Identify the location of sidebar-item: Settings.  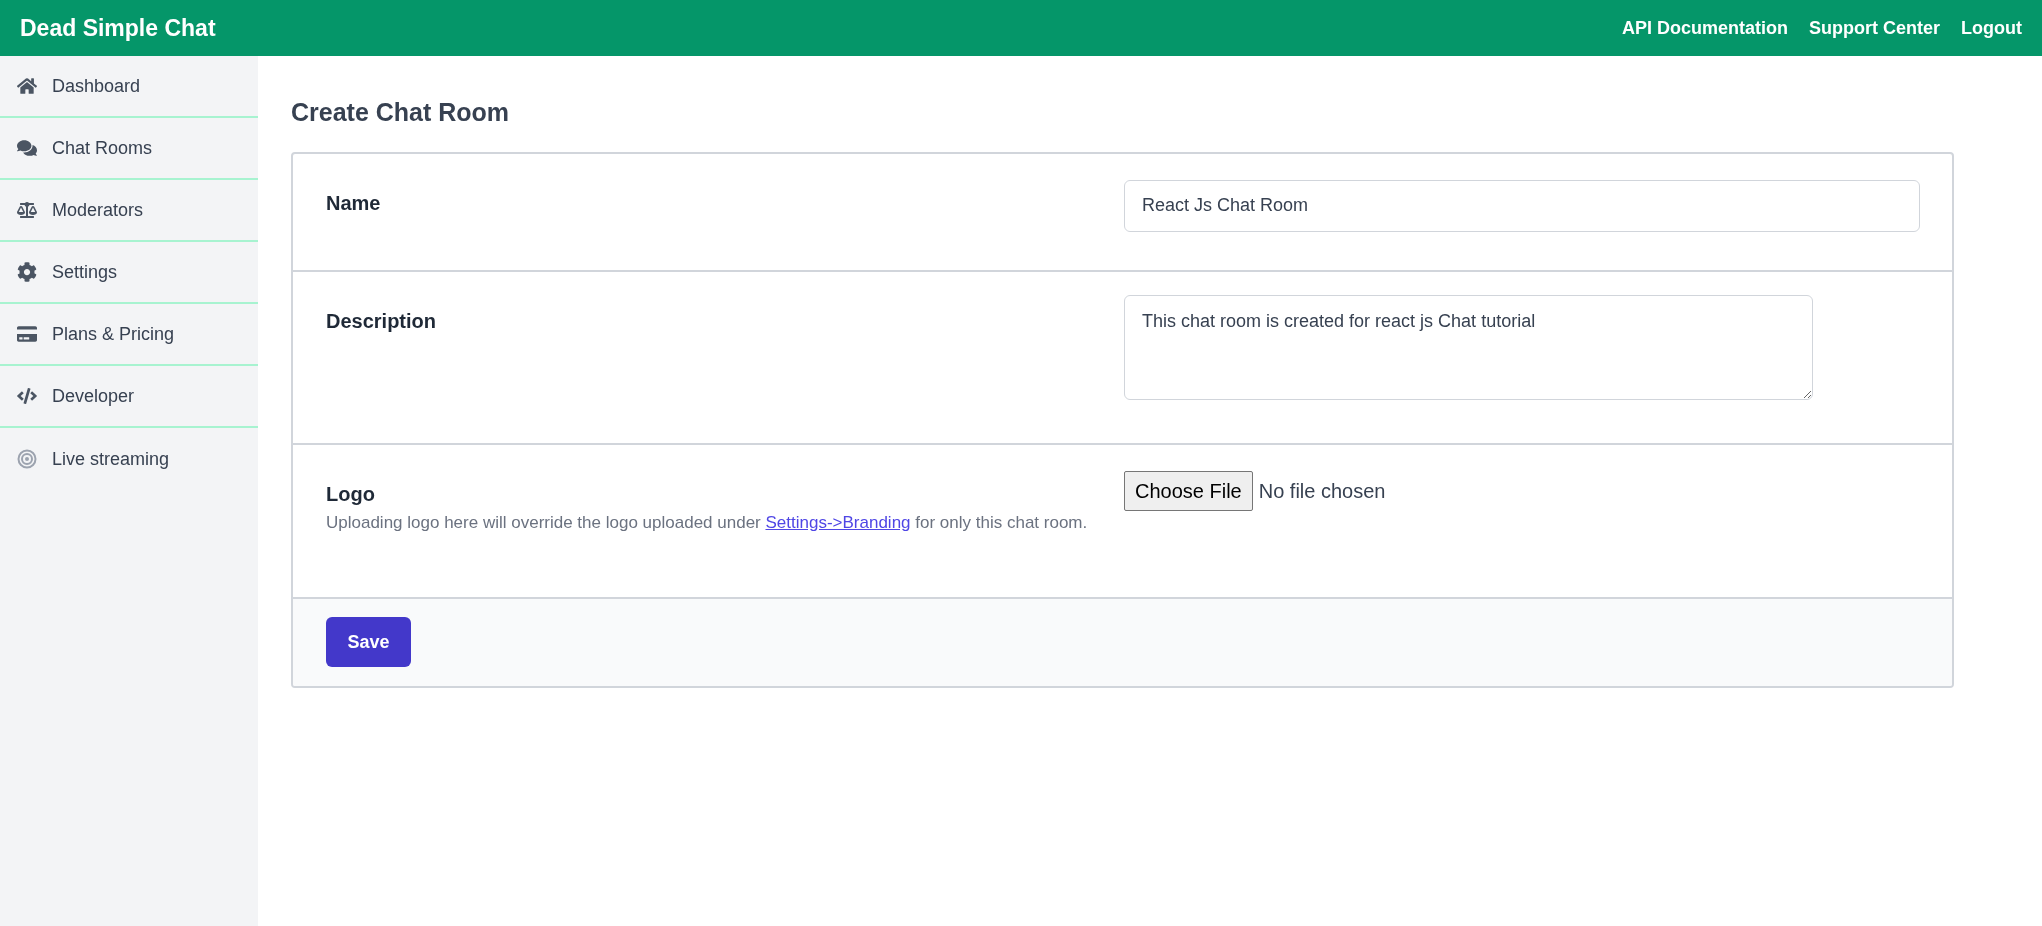
(129, 273).